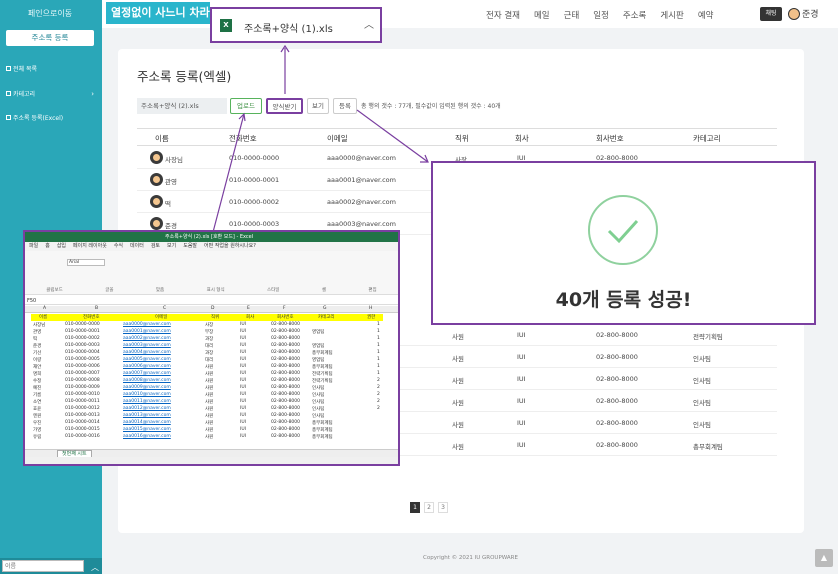 This screenshot has width=838, height=574. What do you see at coordinates (572, 15) in the screenshot?
I see `nav-attendance: 근태` at bounding box center [572, 15].